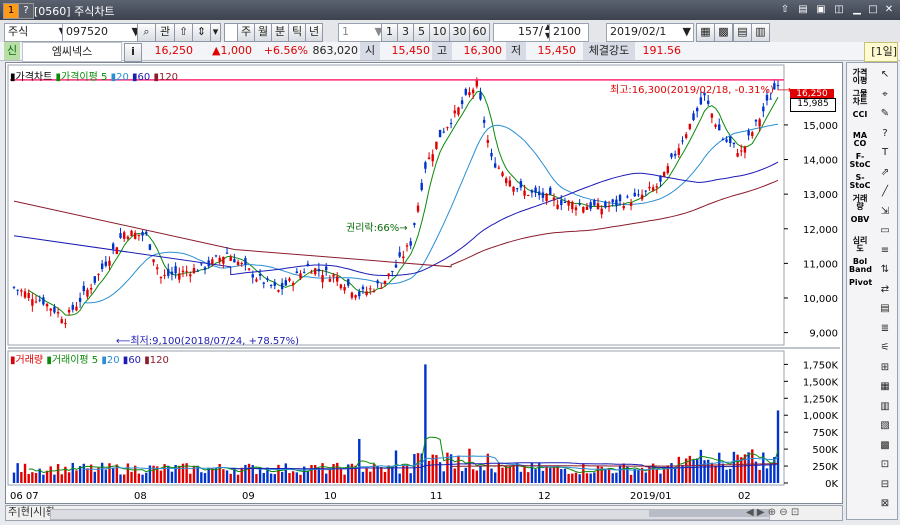 The width and height of the screenshot is (900, 525). Describe the element at coordinates (885, 231) in the screenshot. I see `drawing-tool-icon-8: ▭` at that location.